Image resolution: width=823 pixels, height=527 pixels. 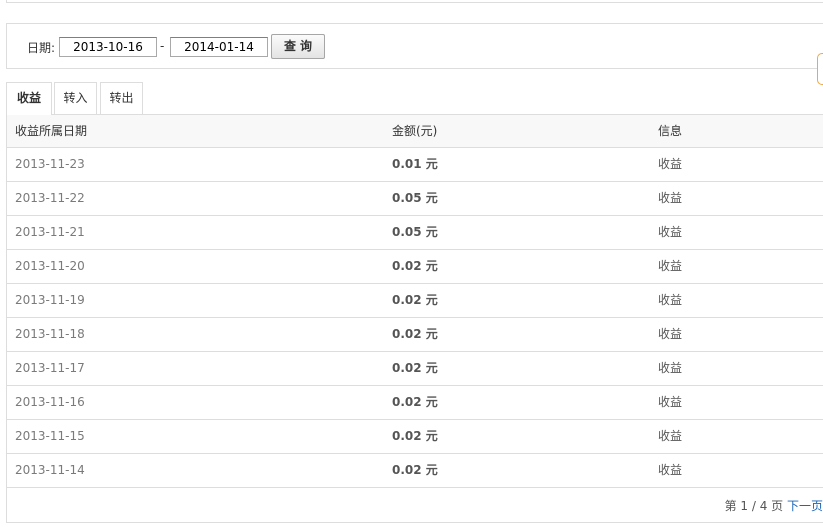 I want to click on start-date-input, so click(x=108, y=47).